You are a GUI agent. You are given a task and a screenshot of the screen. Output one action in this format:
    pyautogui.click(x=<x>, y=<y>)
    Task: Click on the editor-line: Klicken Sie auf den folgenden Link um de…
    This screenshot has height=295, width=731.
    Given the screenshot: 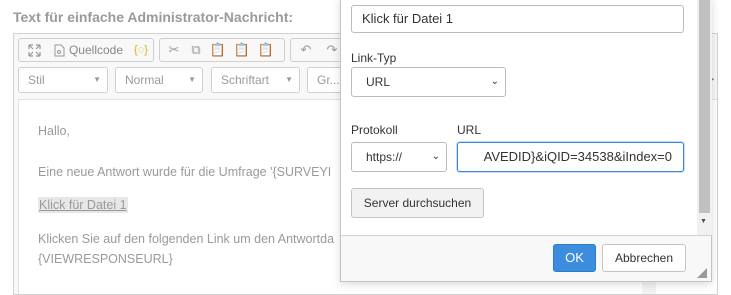 What is the action you would take?
    pyautogui.click(x=186, y=239)
    